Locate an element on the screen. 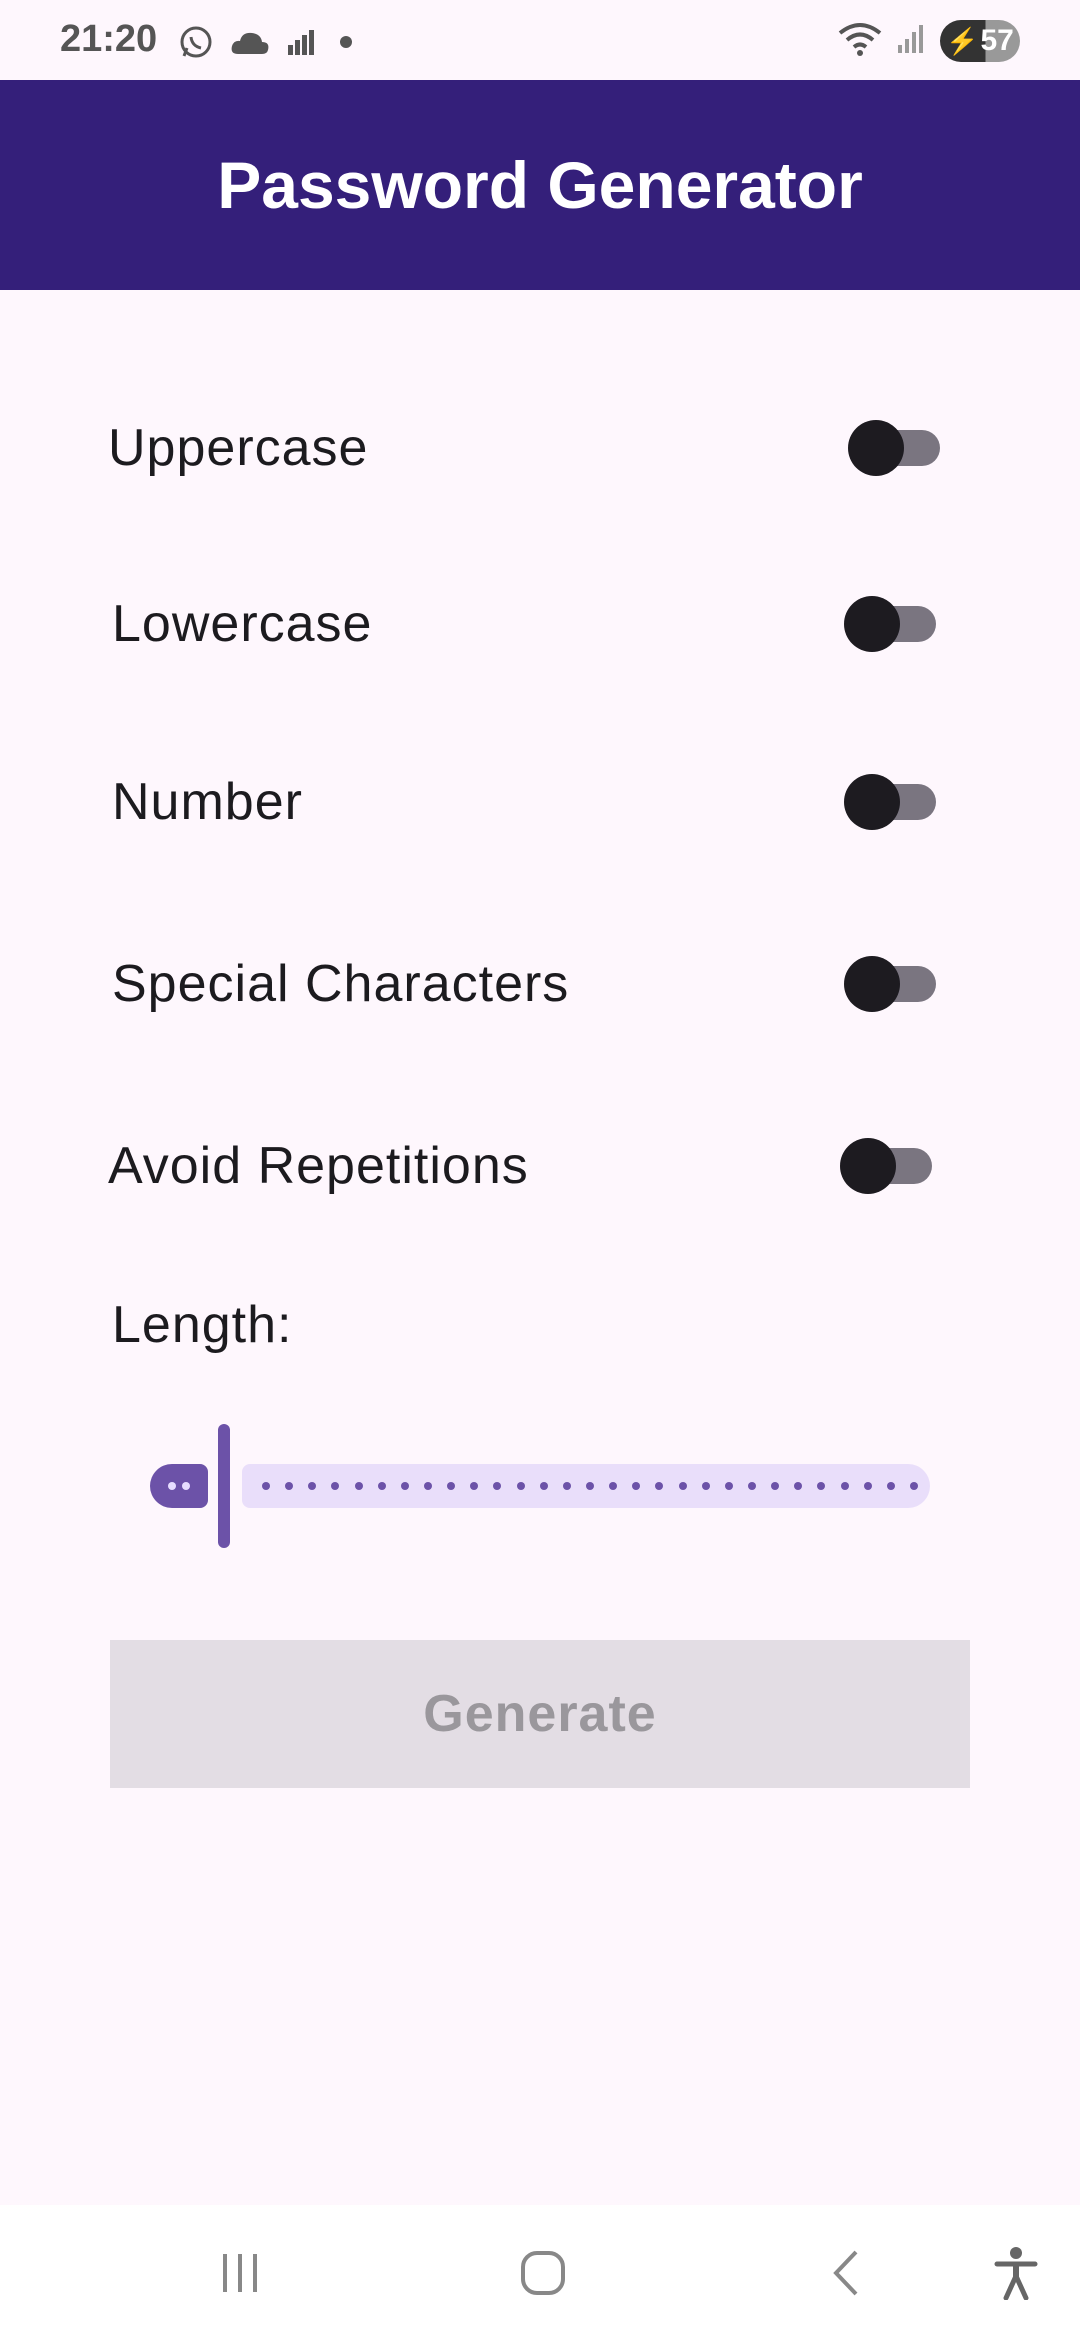 The image size is (1080, 2340). option-label-lowercase: Lowercase is located at coordinates (242, 624).